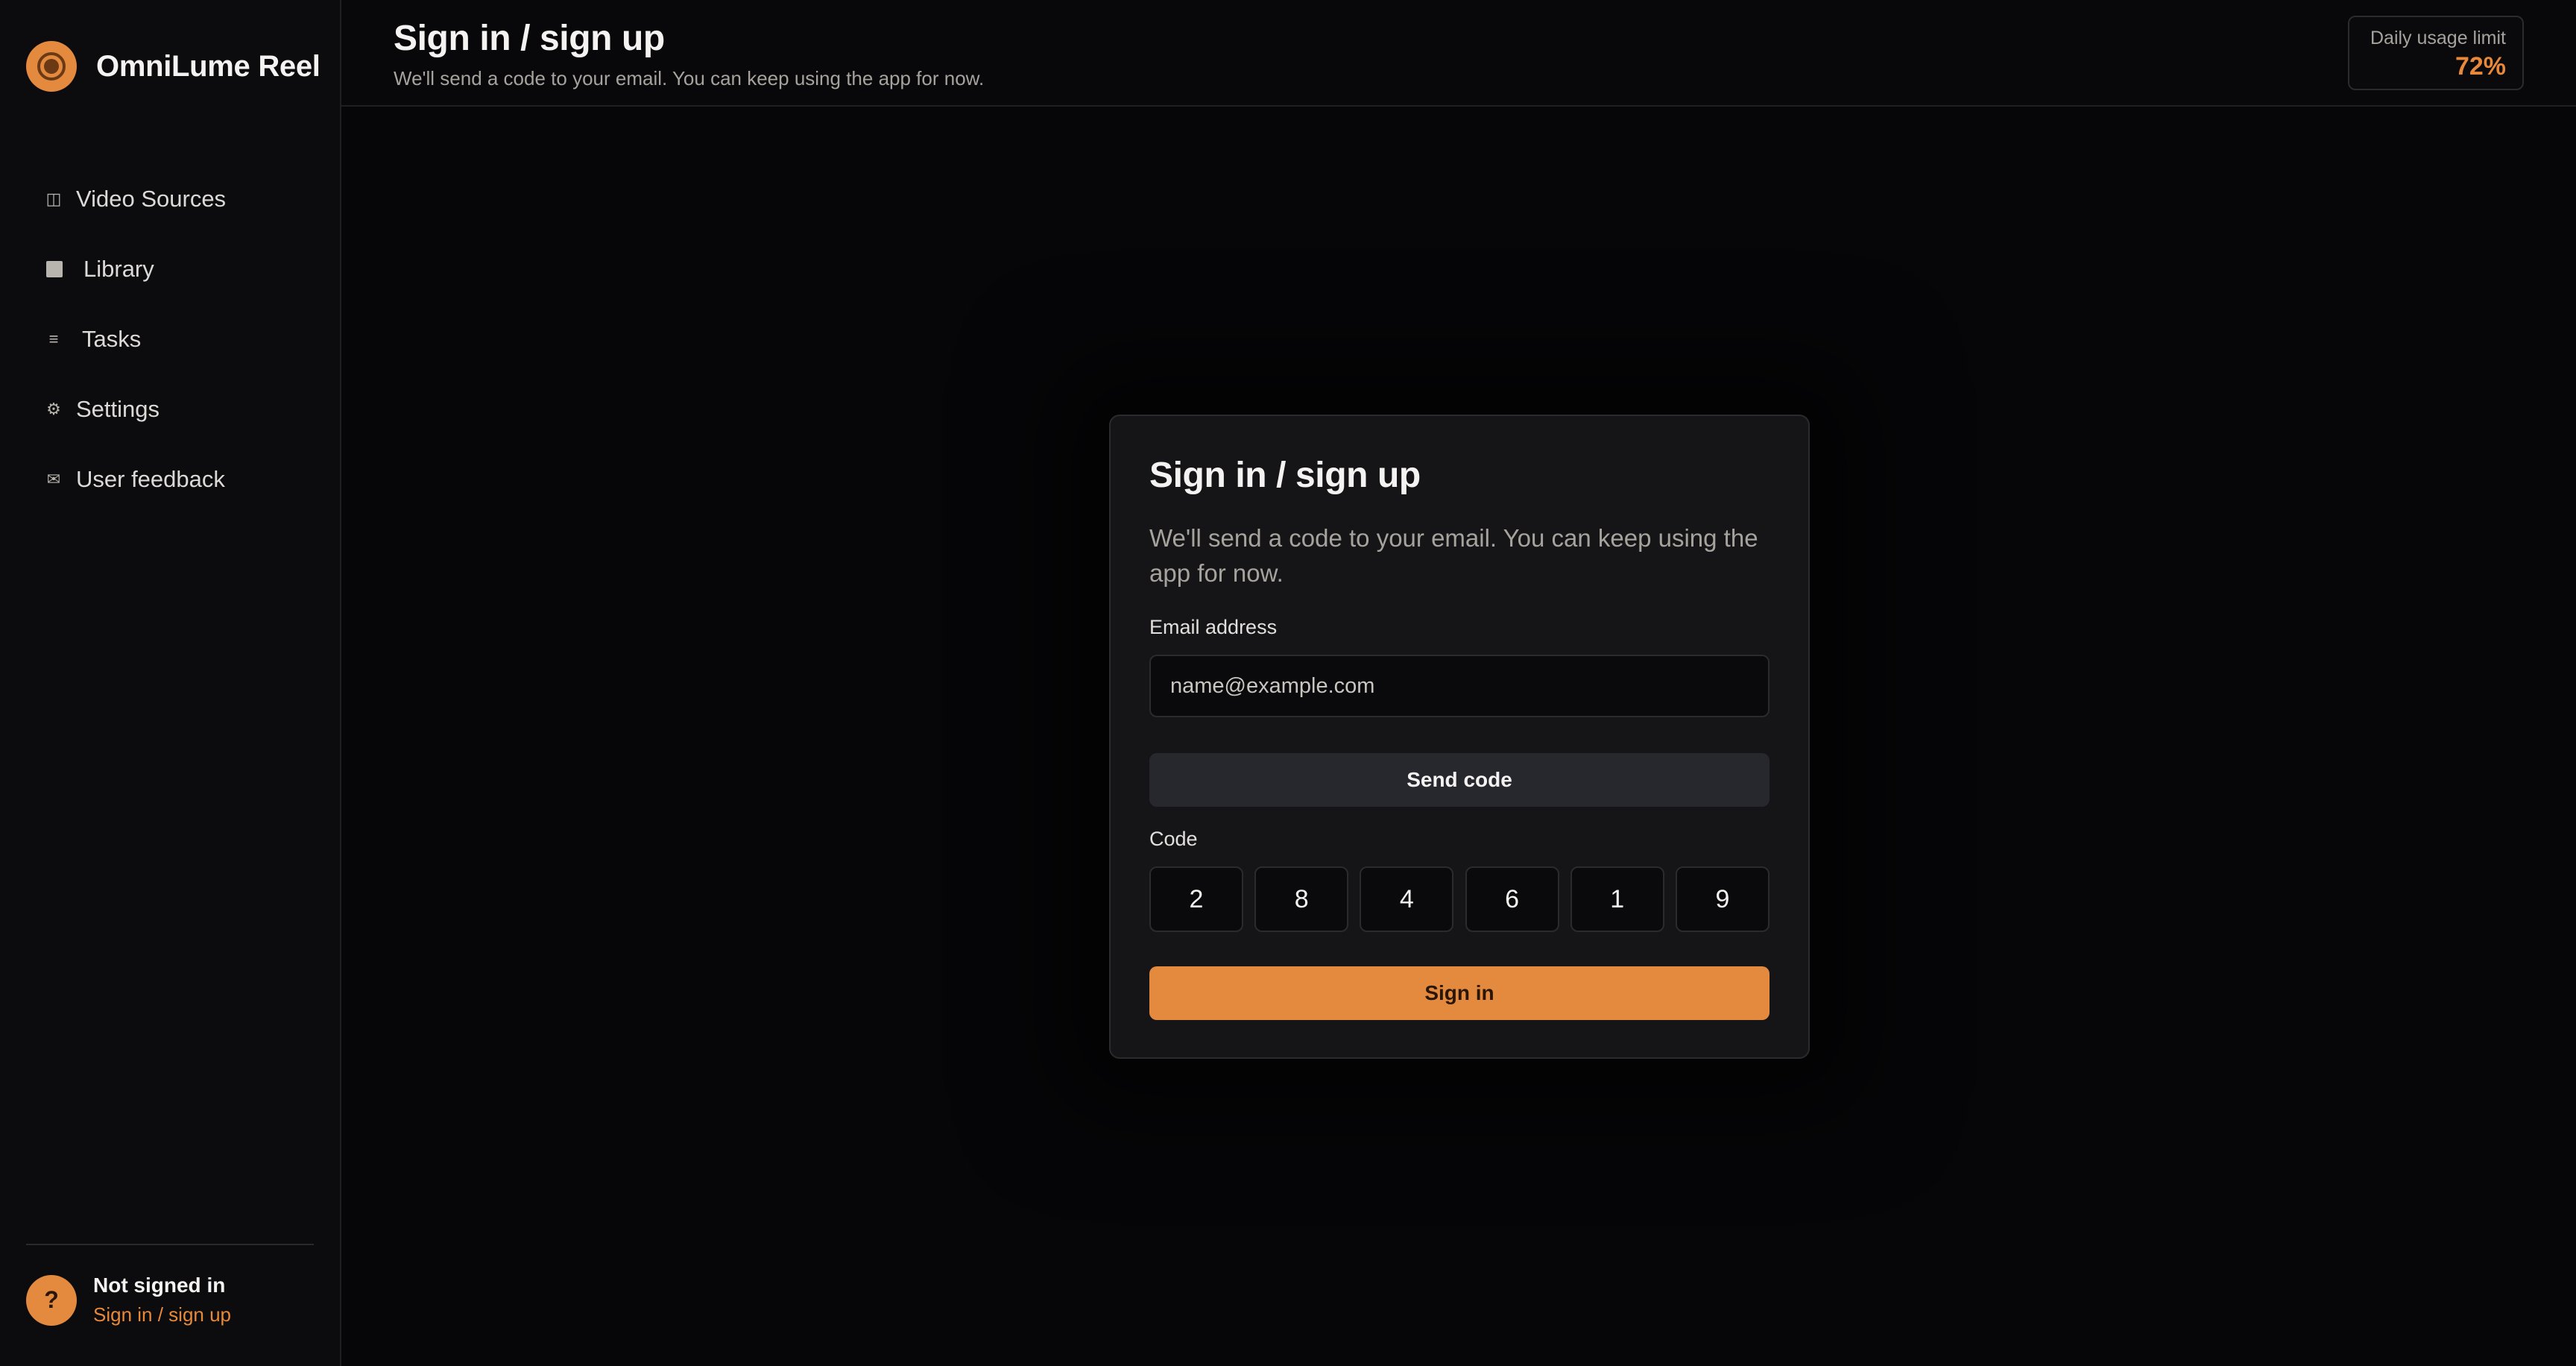 This screenshot has width=2576, height=1366. I want to click on film-reel-icon, so click(52, 66).